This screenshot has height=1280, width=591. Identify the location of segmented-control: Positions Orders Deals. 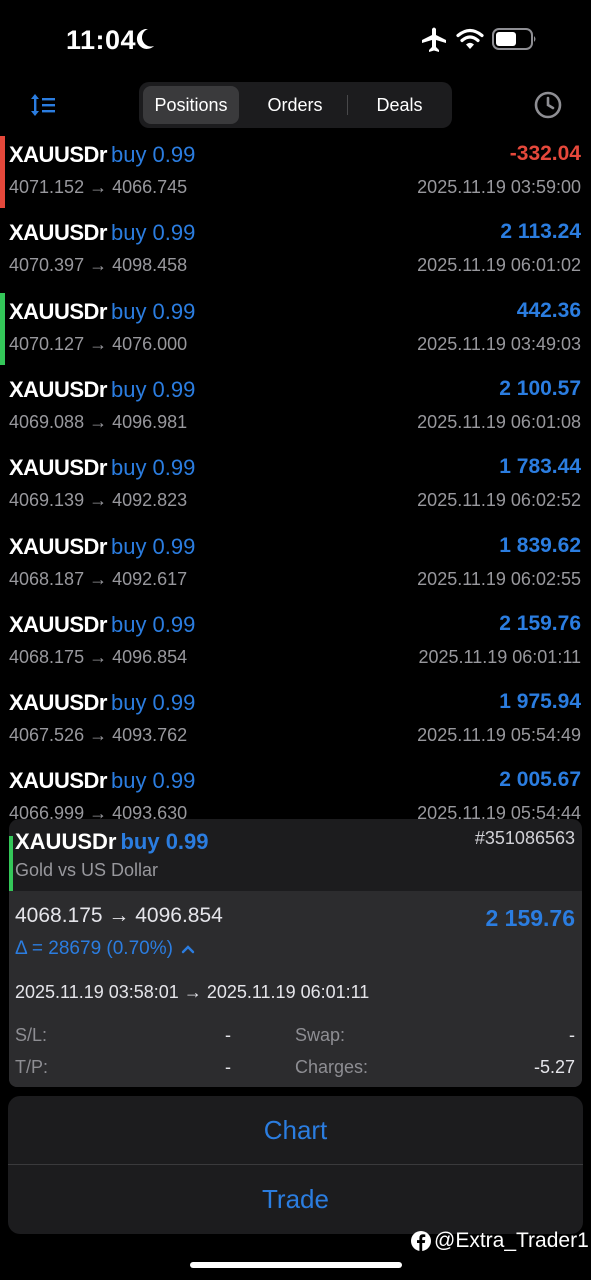
(295, 105).